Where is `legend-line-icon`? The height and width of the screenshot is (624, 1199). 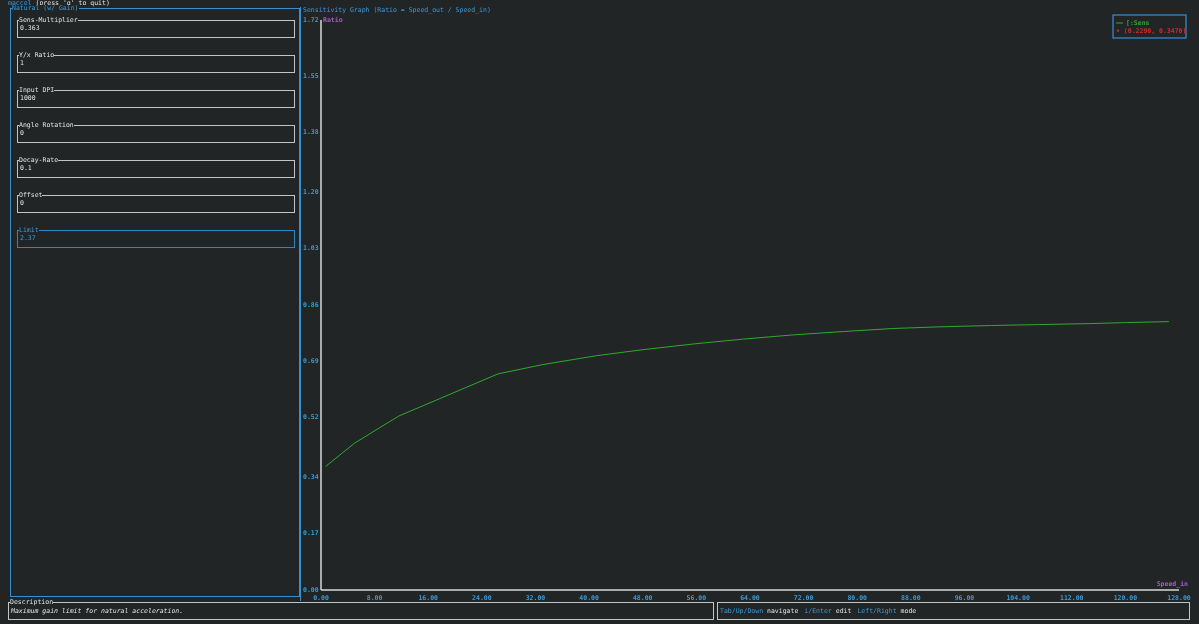
legend-line-icon is located at coordinates (1119, 23).